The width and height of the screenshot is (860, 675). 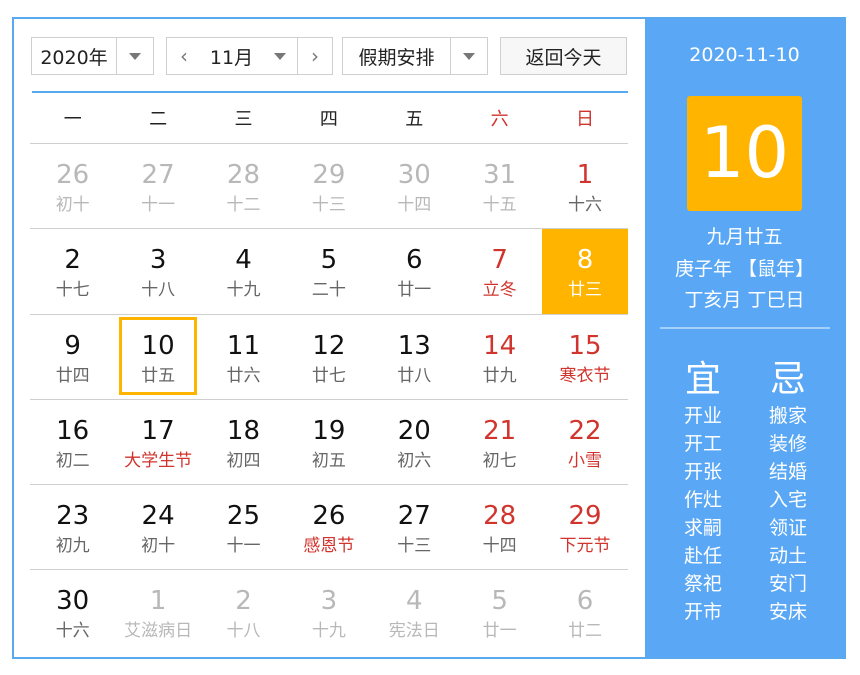 What do you see at coordinates (499, 375) in the screenshot?
I see `lunar-day: 廿九` at bounding box center [499, 375].